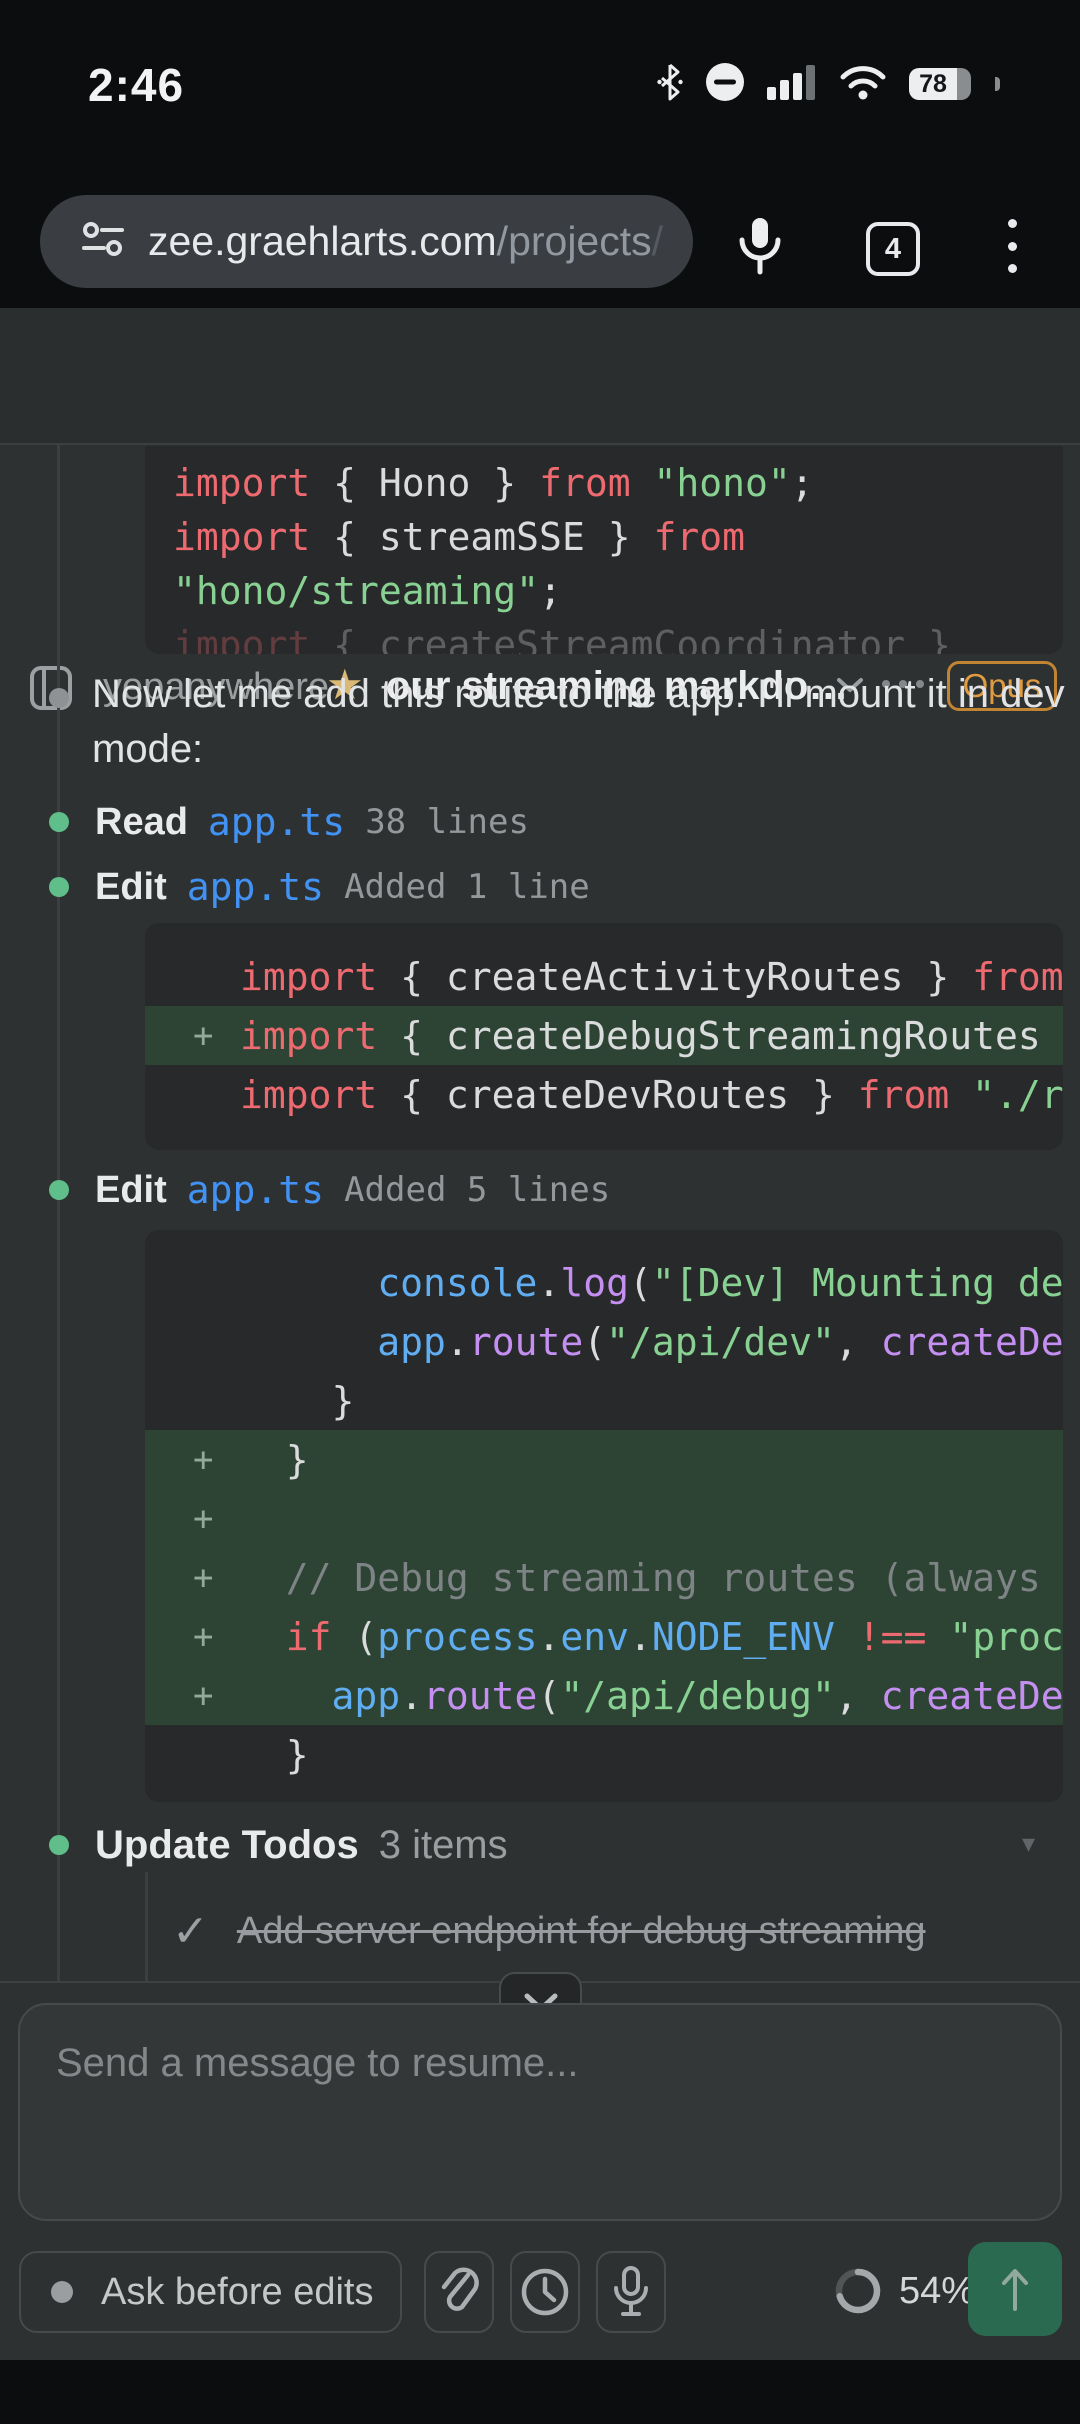  I want to click on send-button, so click(1015, 2289).